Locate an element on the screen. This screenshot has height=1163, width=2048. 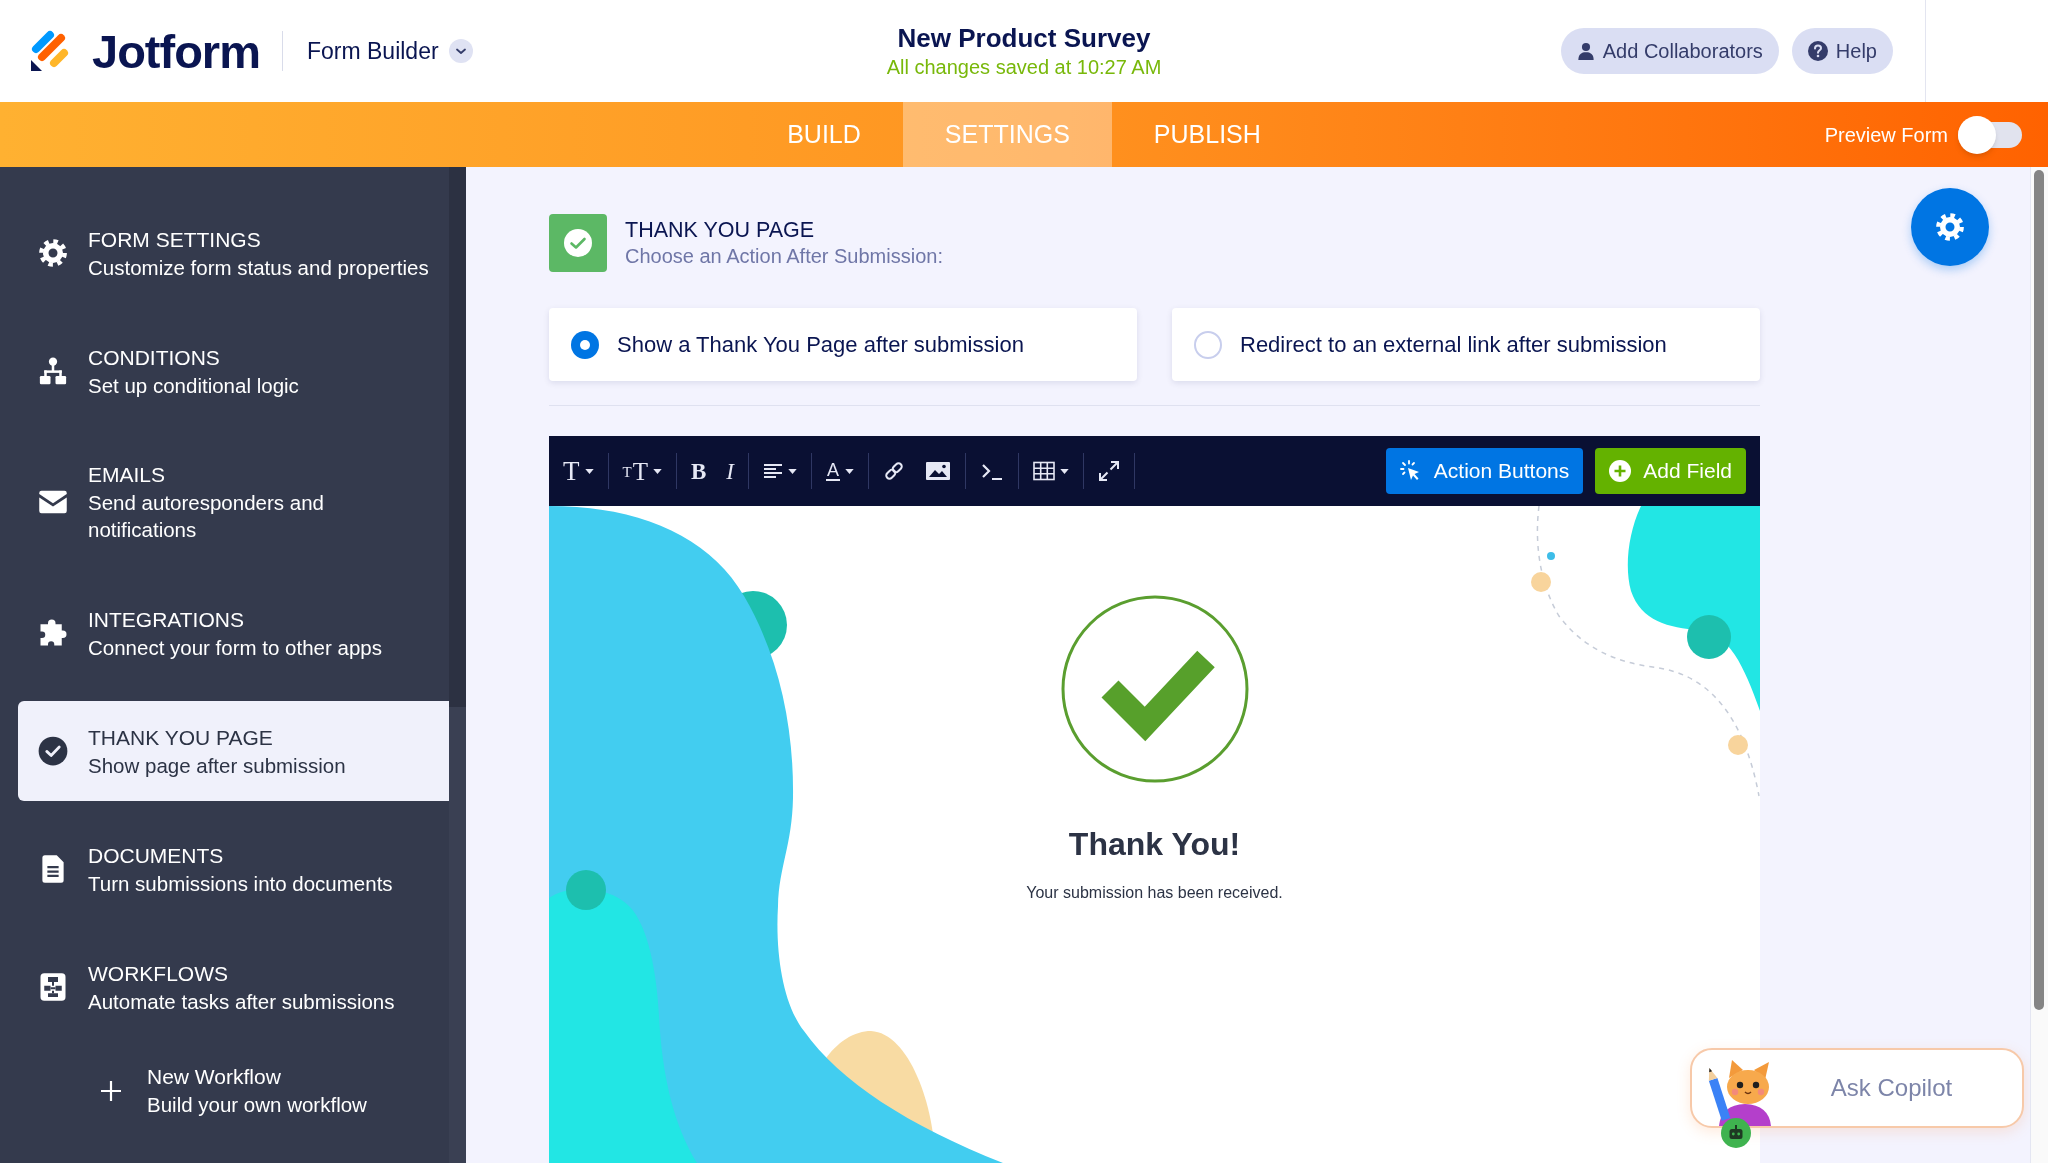
ask-copilot-button: Ask Copilot is located at coordinates (1857, 1088).